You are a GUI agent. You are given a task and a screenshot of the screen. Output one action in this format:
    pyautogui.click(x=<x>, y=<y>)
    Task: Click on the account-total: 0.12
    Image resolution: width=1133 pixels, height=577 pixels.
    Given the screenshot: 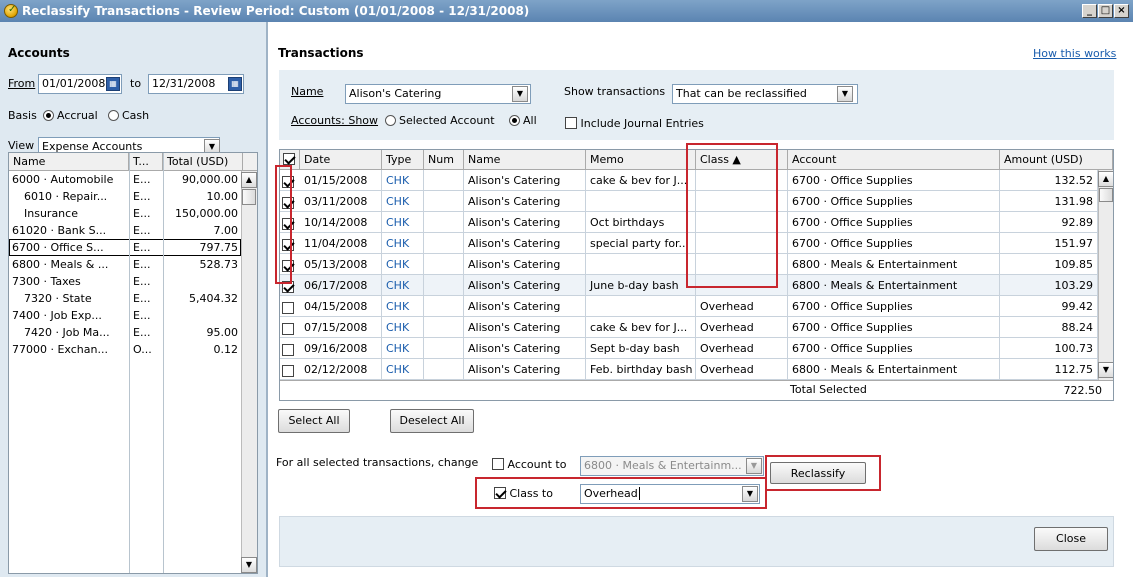 What is the action you would take?
    pyautogui.click(x=226, y=349)
    